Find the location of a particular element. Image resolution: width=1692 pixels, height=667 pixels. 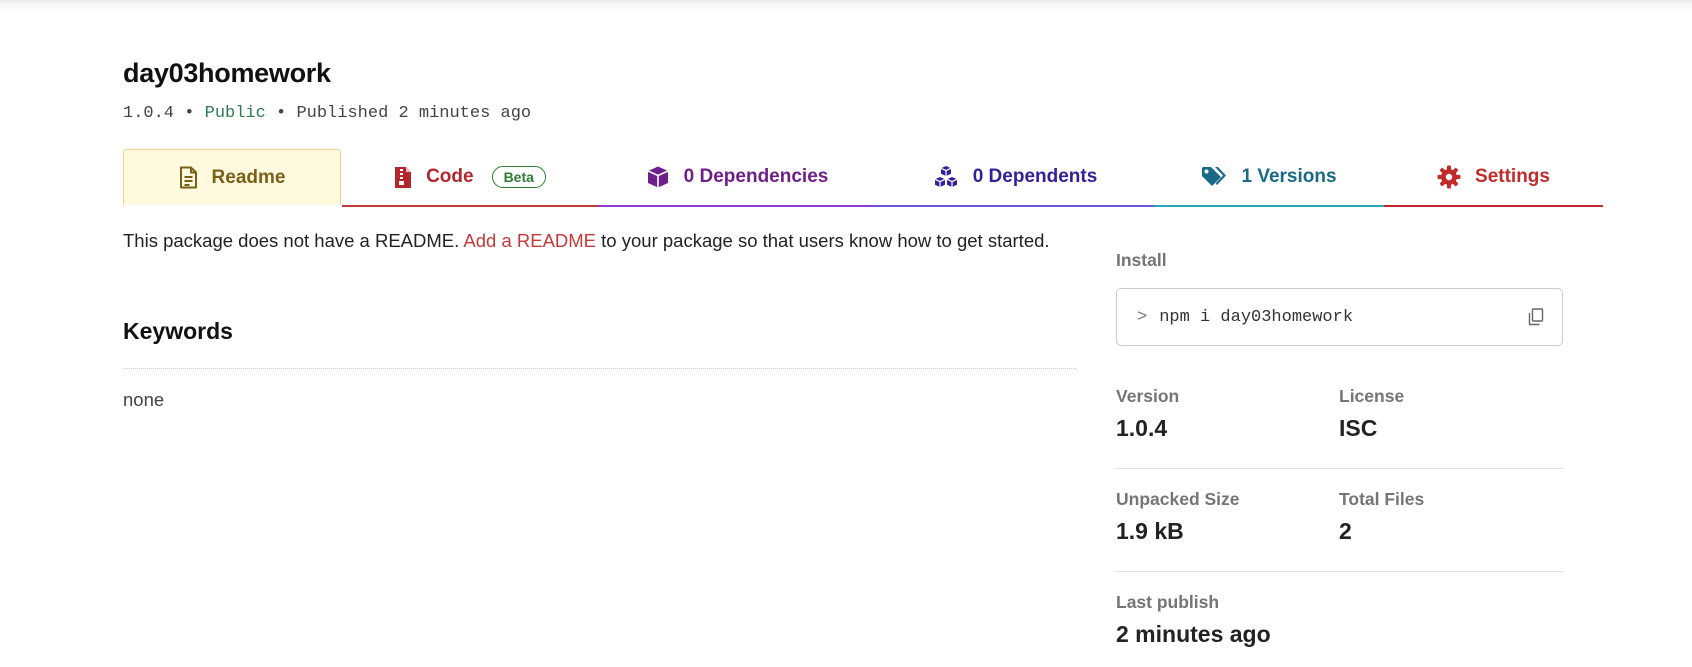

tab-versions: 1 Versions is located at coordinates (1269, 178).